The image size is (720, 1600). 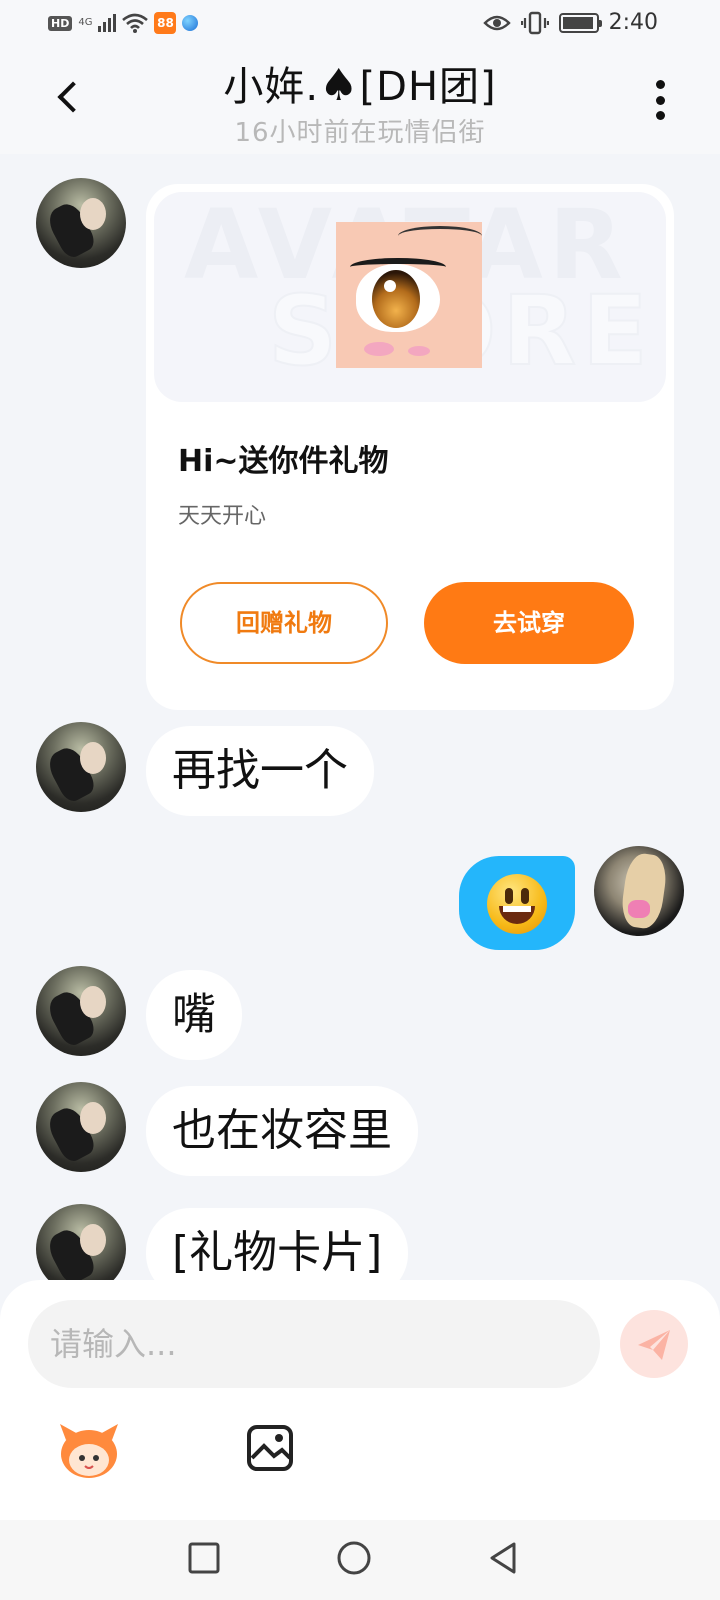 What do you see at coordinates (190, 23) in the screenshot?
I see `browser-notification-icon` at bounding box center [190, 23].